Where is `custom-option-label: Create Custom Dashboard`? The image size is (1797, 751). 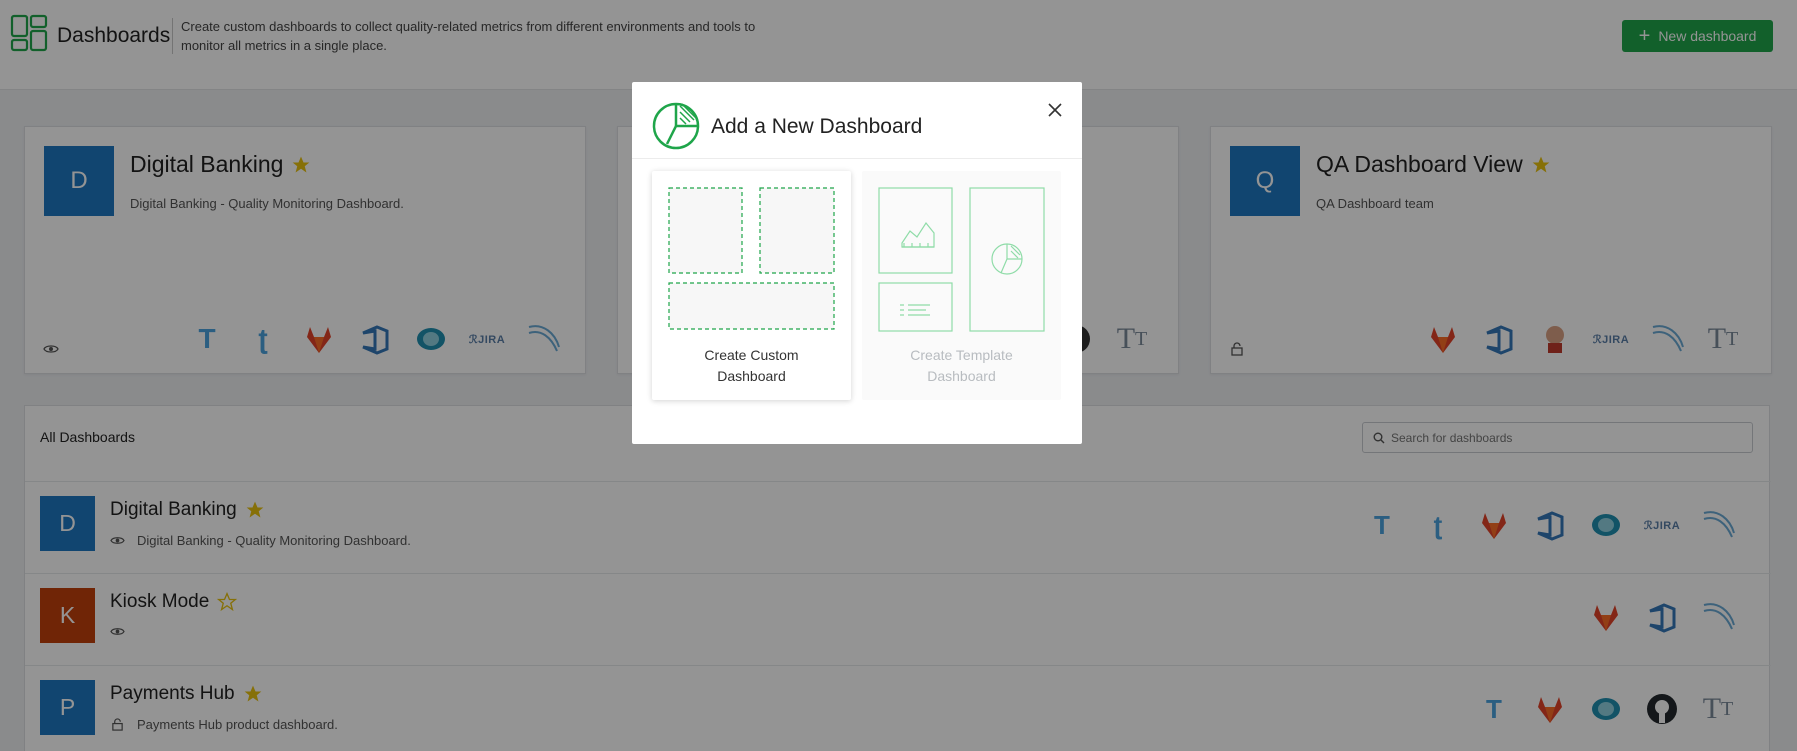
custom-option-label: Create Custom Dashboard is located at coordinates (751, 365).